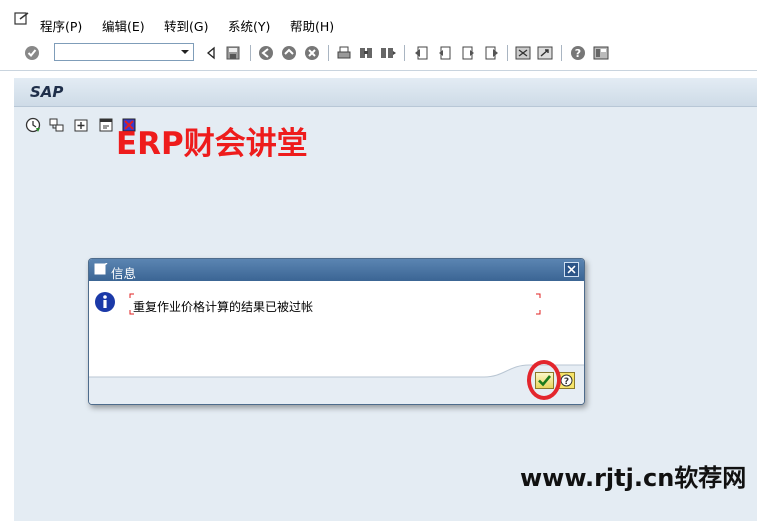  Describe the element at coordinates (61, 25) in the screenshot. I see `menu-program: 程序(P)` at that location.